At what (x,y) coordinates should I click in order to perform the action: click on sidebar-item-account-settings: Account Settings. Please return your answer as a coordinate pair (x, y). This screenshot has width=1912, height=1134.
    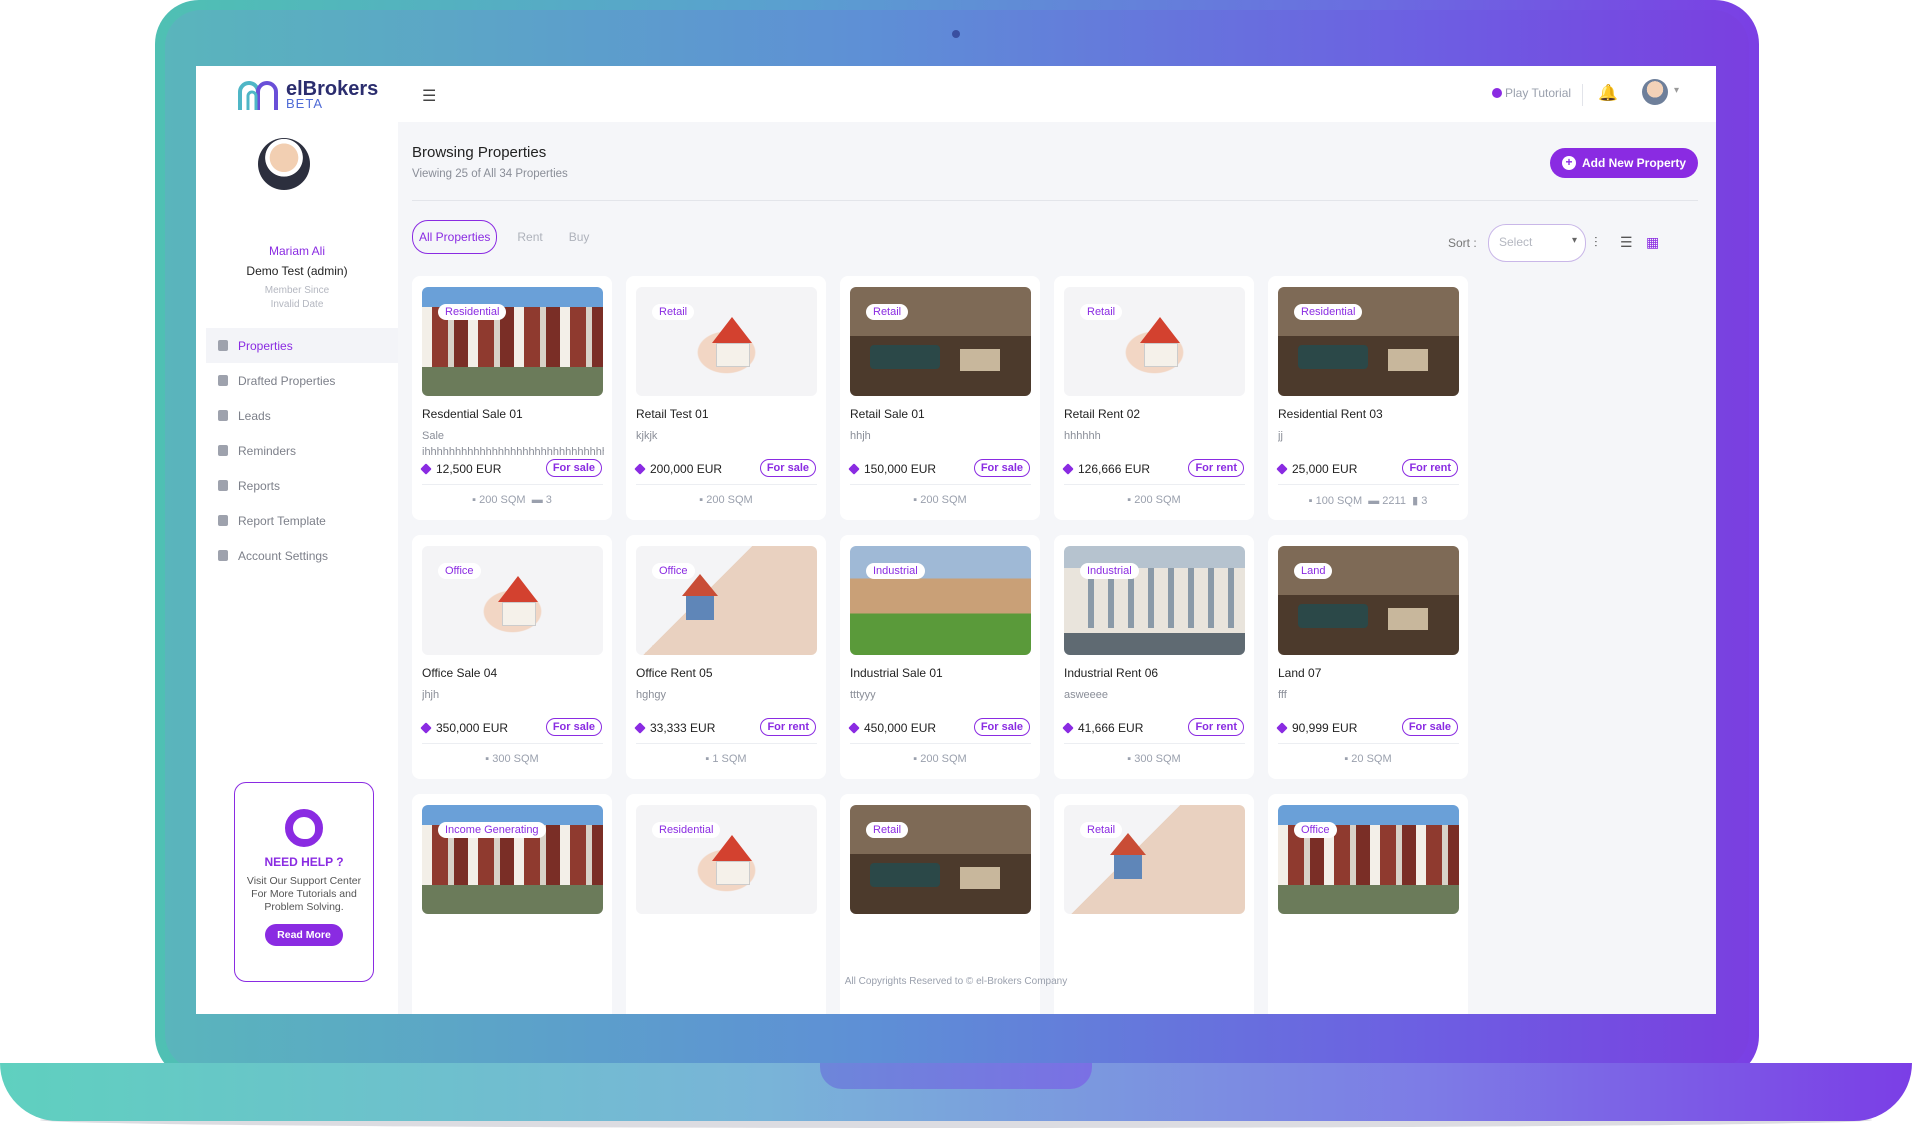
    Looking at the image, I should click on (302, 555).